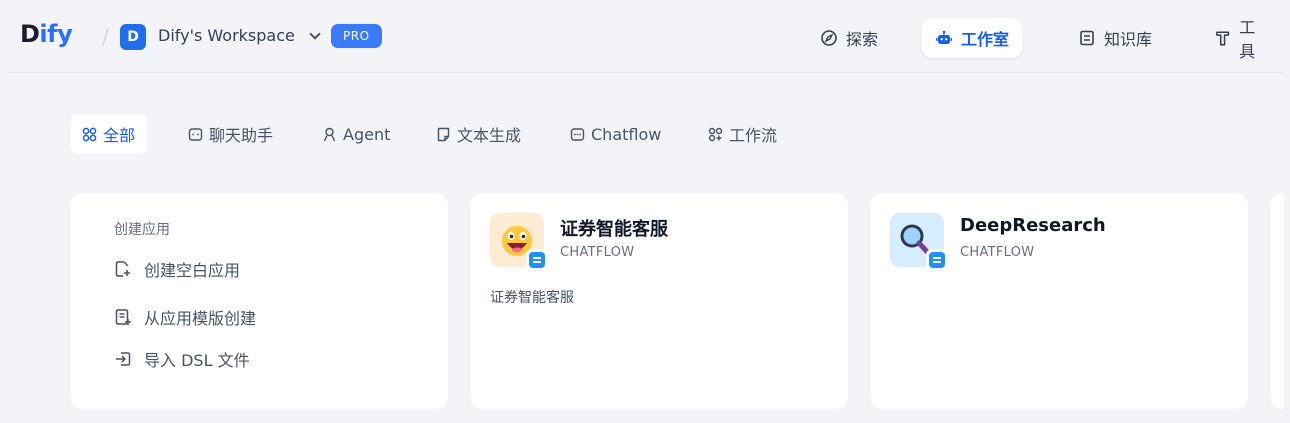  I want to click on tab-chat-assistant: 聊天助手, so click(230, 134).